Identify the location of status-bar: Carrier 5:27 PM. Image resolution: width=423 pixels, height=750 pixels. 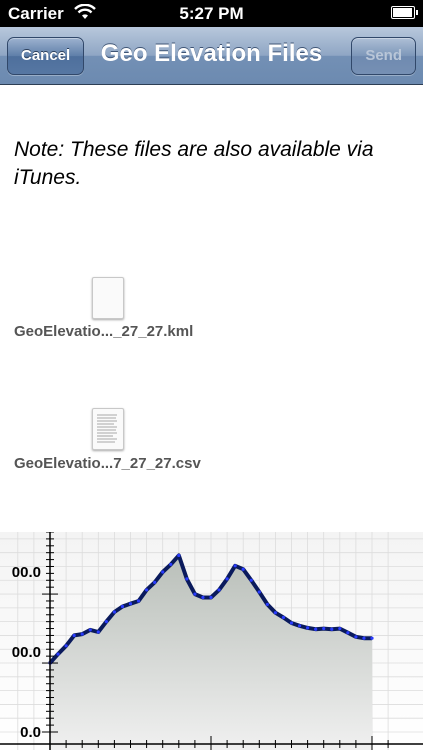
(211, 13).